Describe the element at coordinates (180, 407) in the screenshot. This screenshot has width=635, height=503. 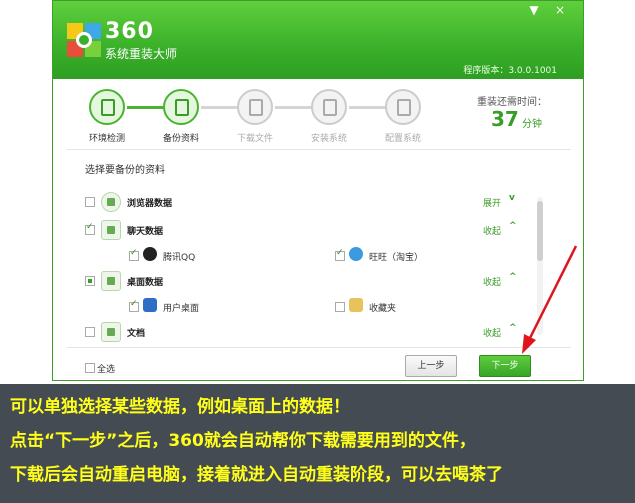
I see `caption-line-1: 可以单独选择某些数据，例如桌面上的数据！` at that location.